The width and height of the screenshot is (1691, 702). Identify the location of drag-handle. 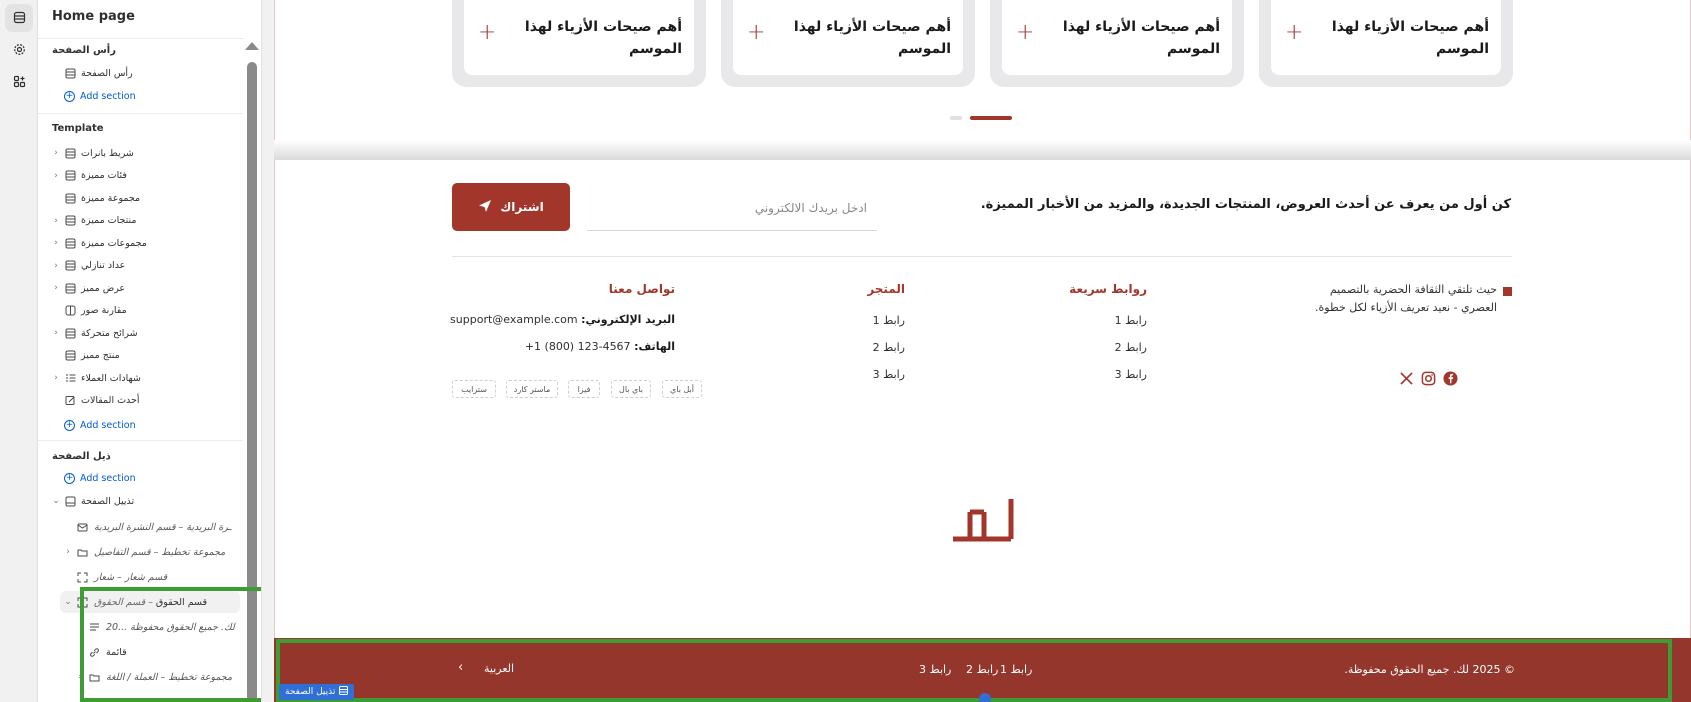
(985, 697).